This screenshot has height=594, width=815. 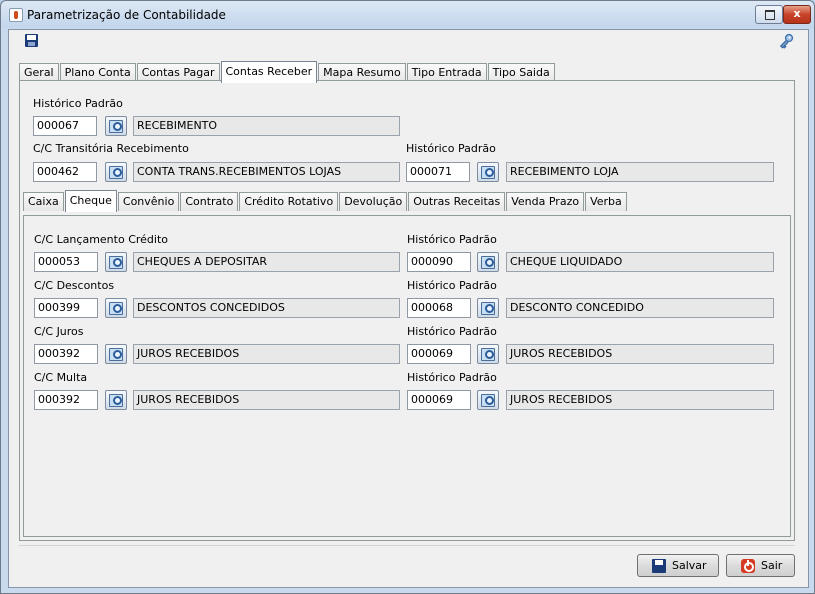 What do you see at coordinates (407, 547) in the screenshot?
I see `status-bar` at bounding box center [407, 547].